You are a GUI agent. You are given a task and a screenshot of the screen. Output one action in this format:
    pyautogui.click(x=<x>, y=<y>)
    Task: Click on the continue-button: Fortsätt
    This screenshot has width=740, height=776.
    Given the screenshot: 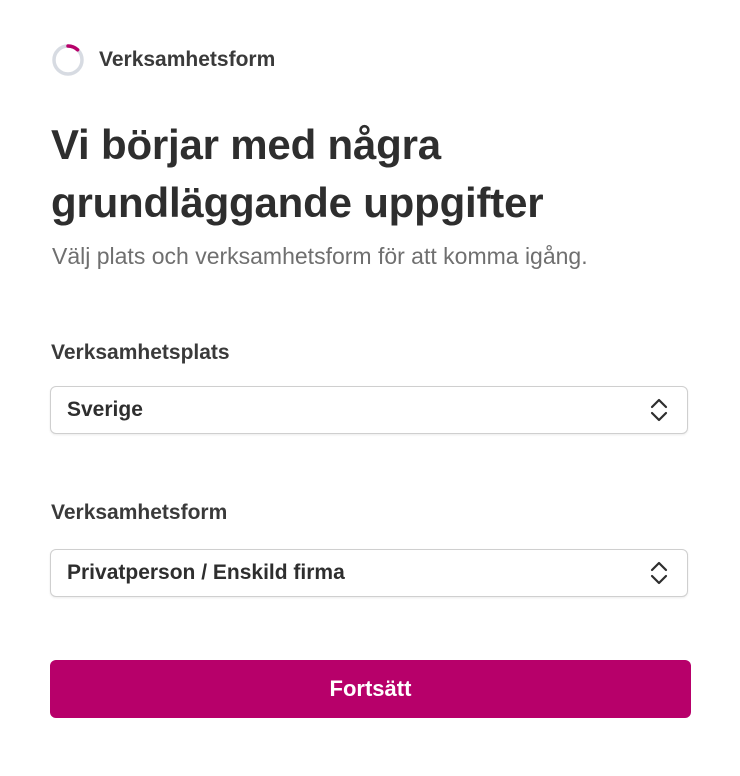 What is the action you would take?
    pyautogui.click(x=370, y=689)
    